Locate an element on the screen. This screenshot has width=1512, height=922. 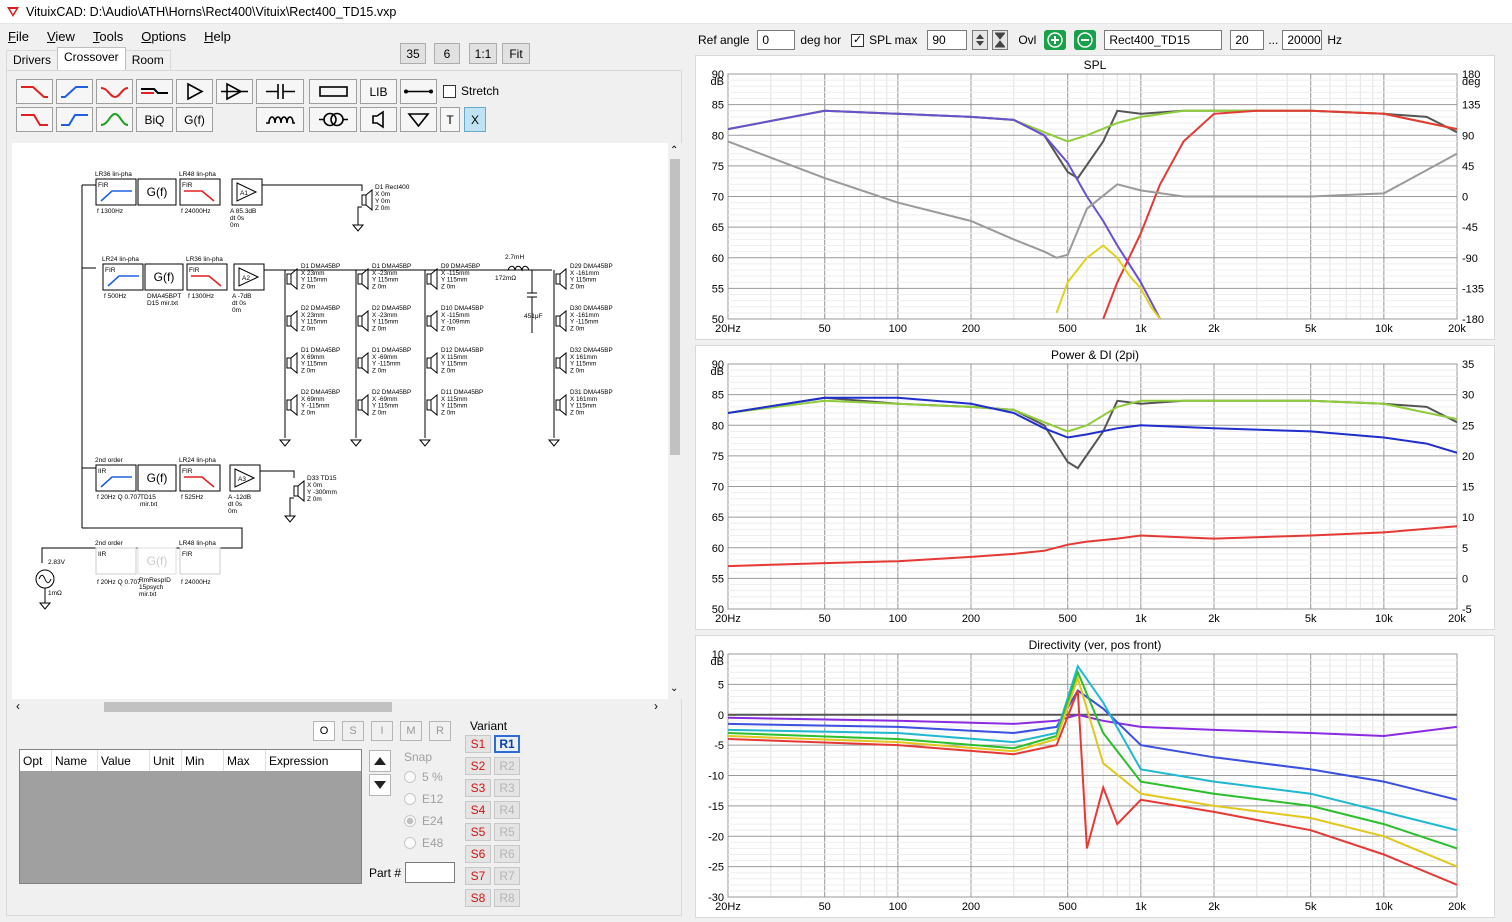
scroll-right-arrow-icon: › is located at coordinates (656, 706).